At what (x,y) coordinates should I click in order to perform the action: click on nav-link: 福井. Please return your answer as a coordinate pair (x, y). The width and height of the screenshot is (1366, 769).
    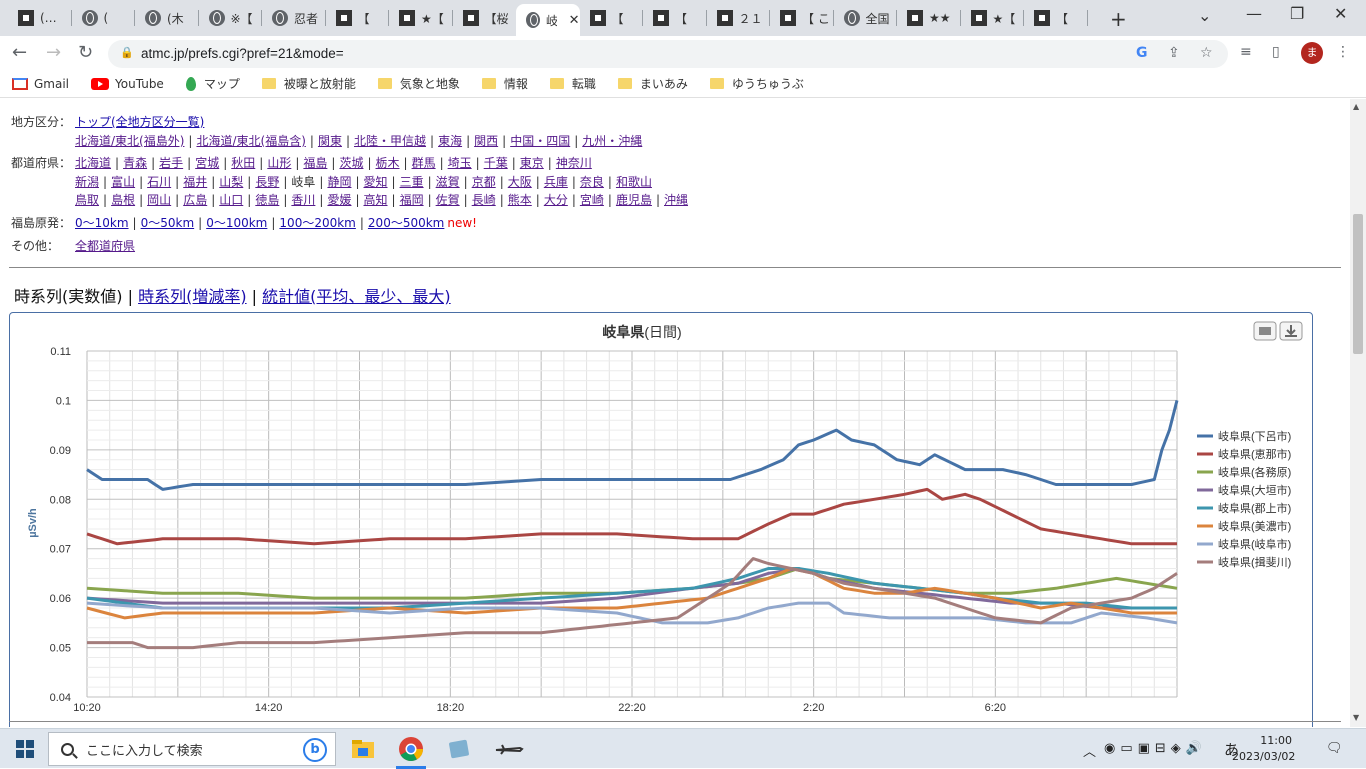
    Looking at the image, I should click on (195, 182).